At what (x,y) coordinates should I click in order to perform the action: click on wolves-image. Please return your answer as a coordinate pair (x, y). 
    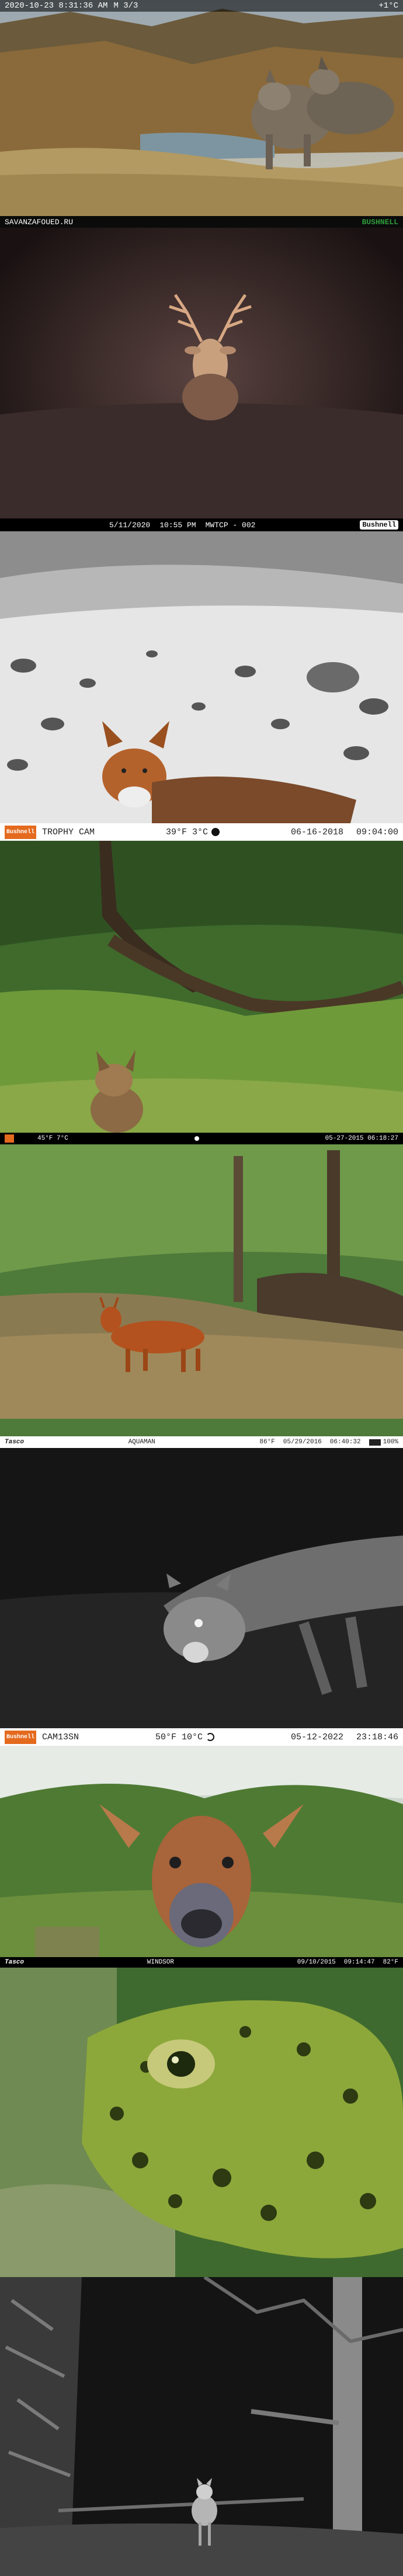
    Looking at the image, I should click on (201, 108).